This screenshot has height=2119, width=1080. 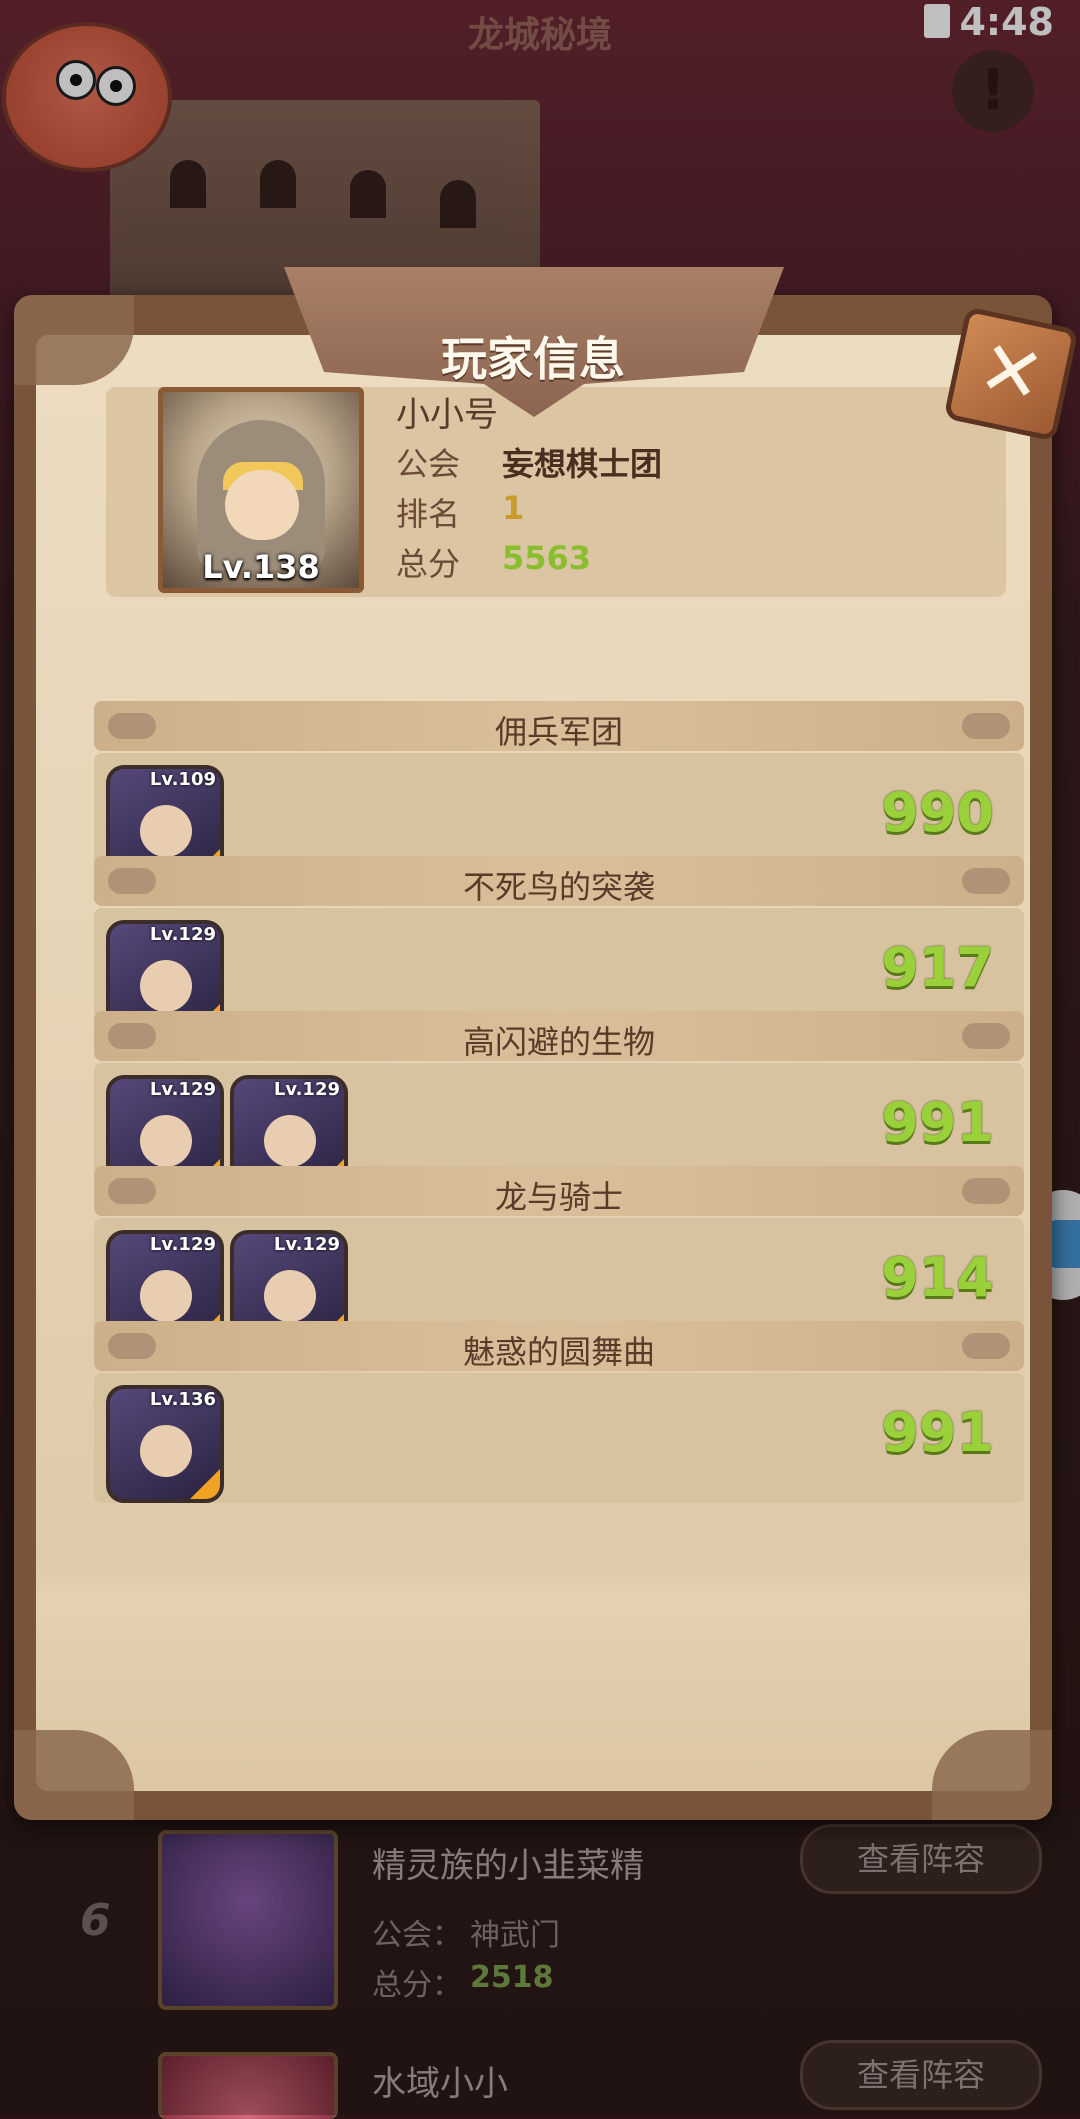 What do you see at coordinates (533, 1675) in the screenshot?
I see `scroll-fade` at bounding box center [533, 1675].